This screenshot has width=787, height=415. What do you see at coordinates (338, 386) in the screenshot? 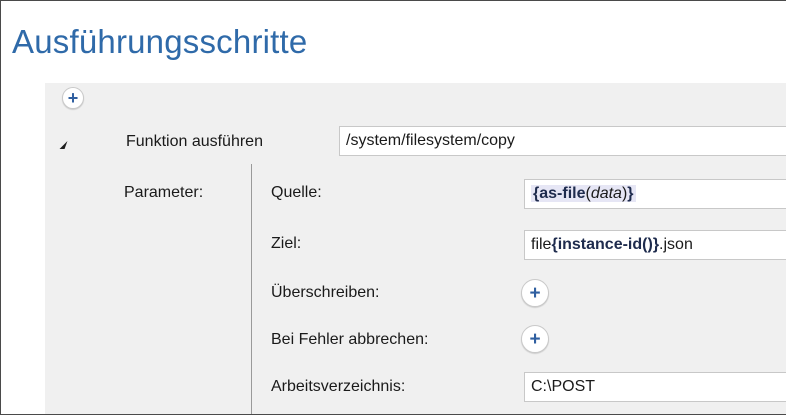
I see `workdir-label: Arbeitsverzeichnis:` at bounding box center [338, 386].